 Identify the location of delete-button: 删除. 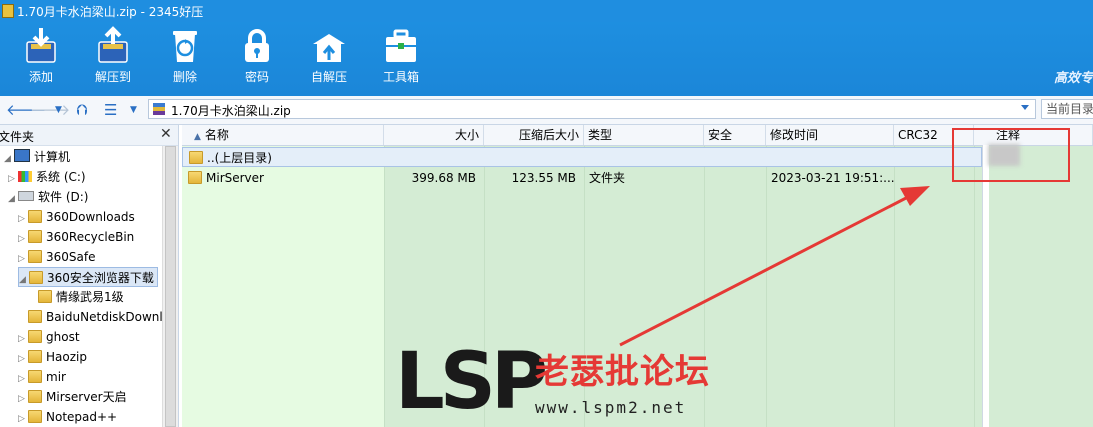
(185, 58).